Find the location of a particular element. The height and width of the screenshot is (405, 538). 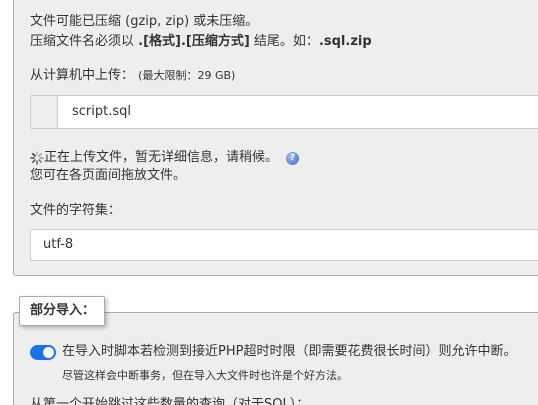

compression-note-example: .sql.zip is located at coordinates (345, 41).